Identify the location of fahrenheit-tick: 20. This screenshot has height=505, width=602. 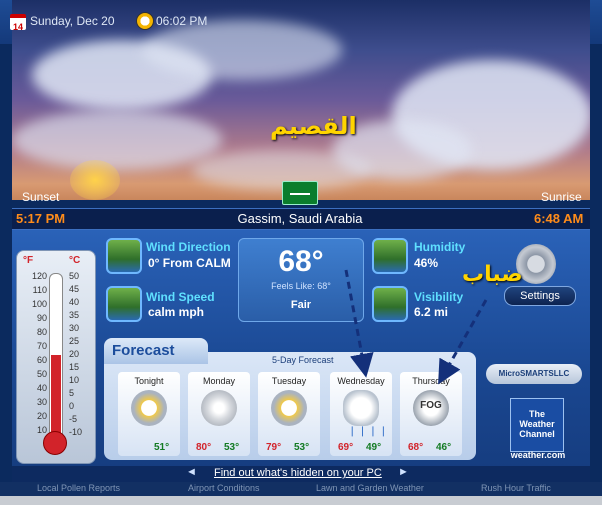
(41, 416).